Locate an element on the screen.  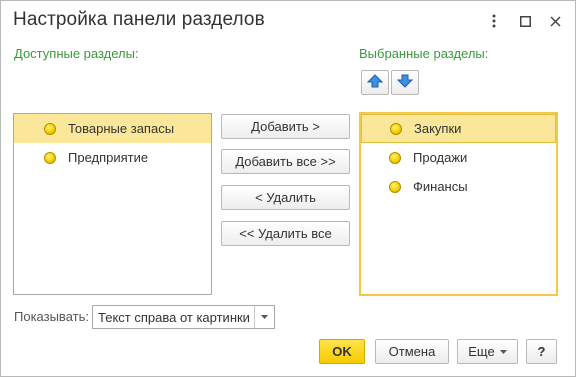
move-down-button is located at coordinates (405, 82).